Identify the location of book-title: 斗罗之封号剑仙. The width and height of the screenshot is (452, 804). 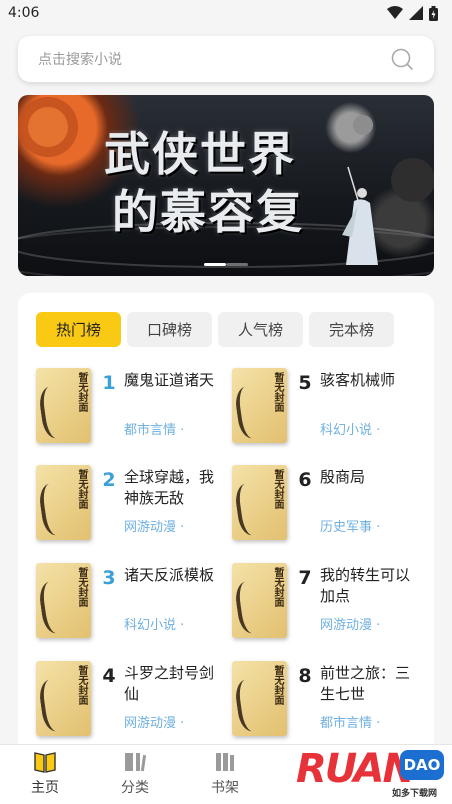
(173, 684).